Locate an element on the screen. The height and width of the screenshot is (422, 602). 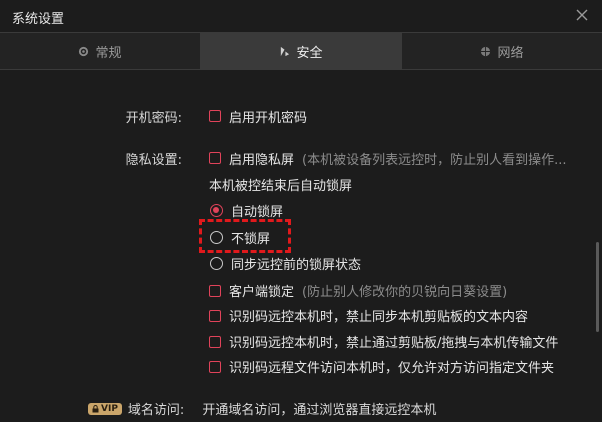
radio-sync-lock: 同步远控前的锁屏状态 is located at coordinates (285, 263).